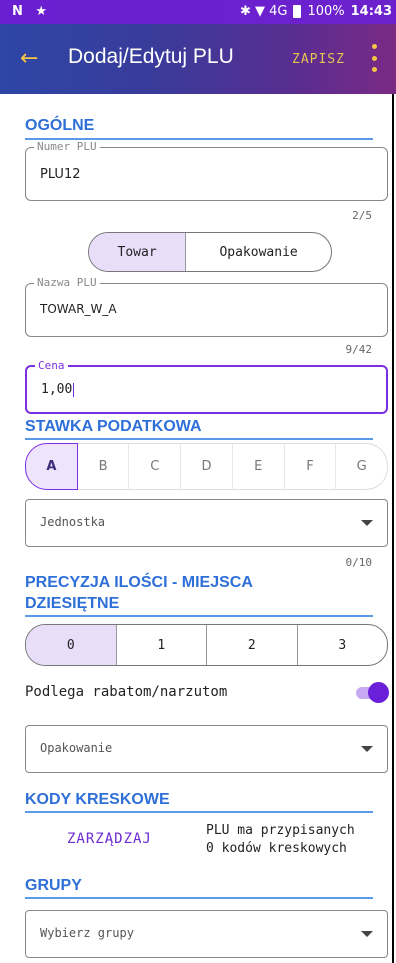 The width and height of the screenshot is (396, 963). What do you see at coordinates (97, 799) in the screenshot?
I see `section-barcodes-title: KODY KRESKOWE` at bounding box center [97, 799].